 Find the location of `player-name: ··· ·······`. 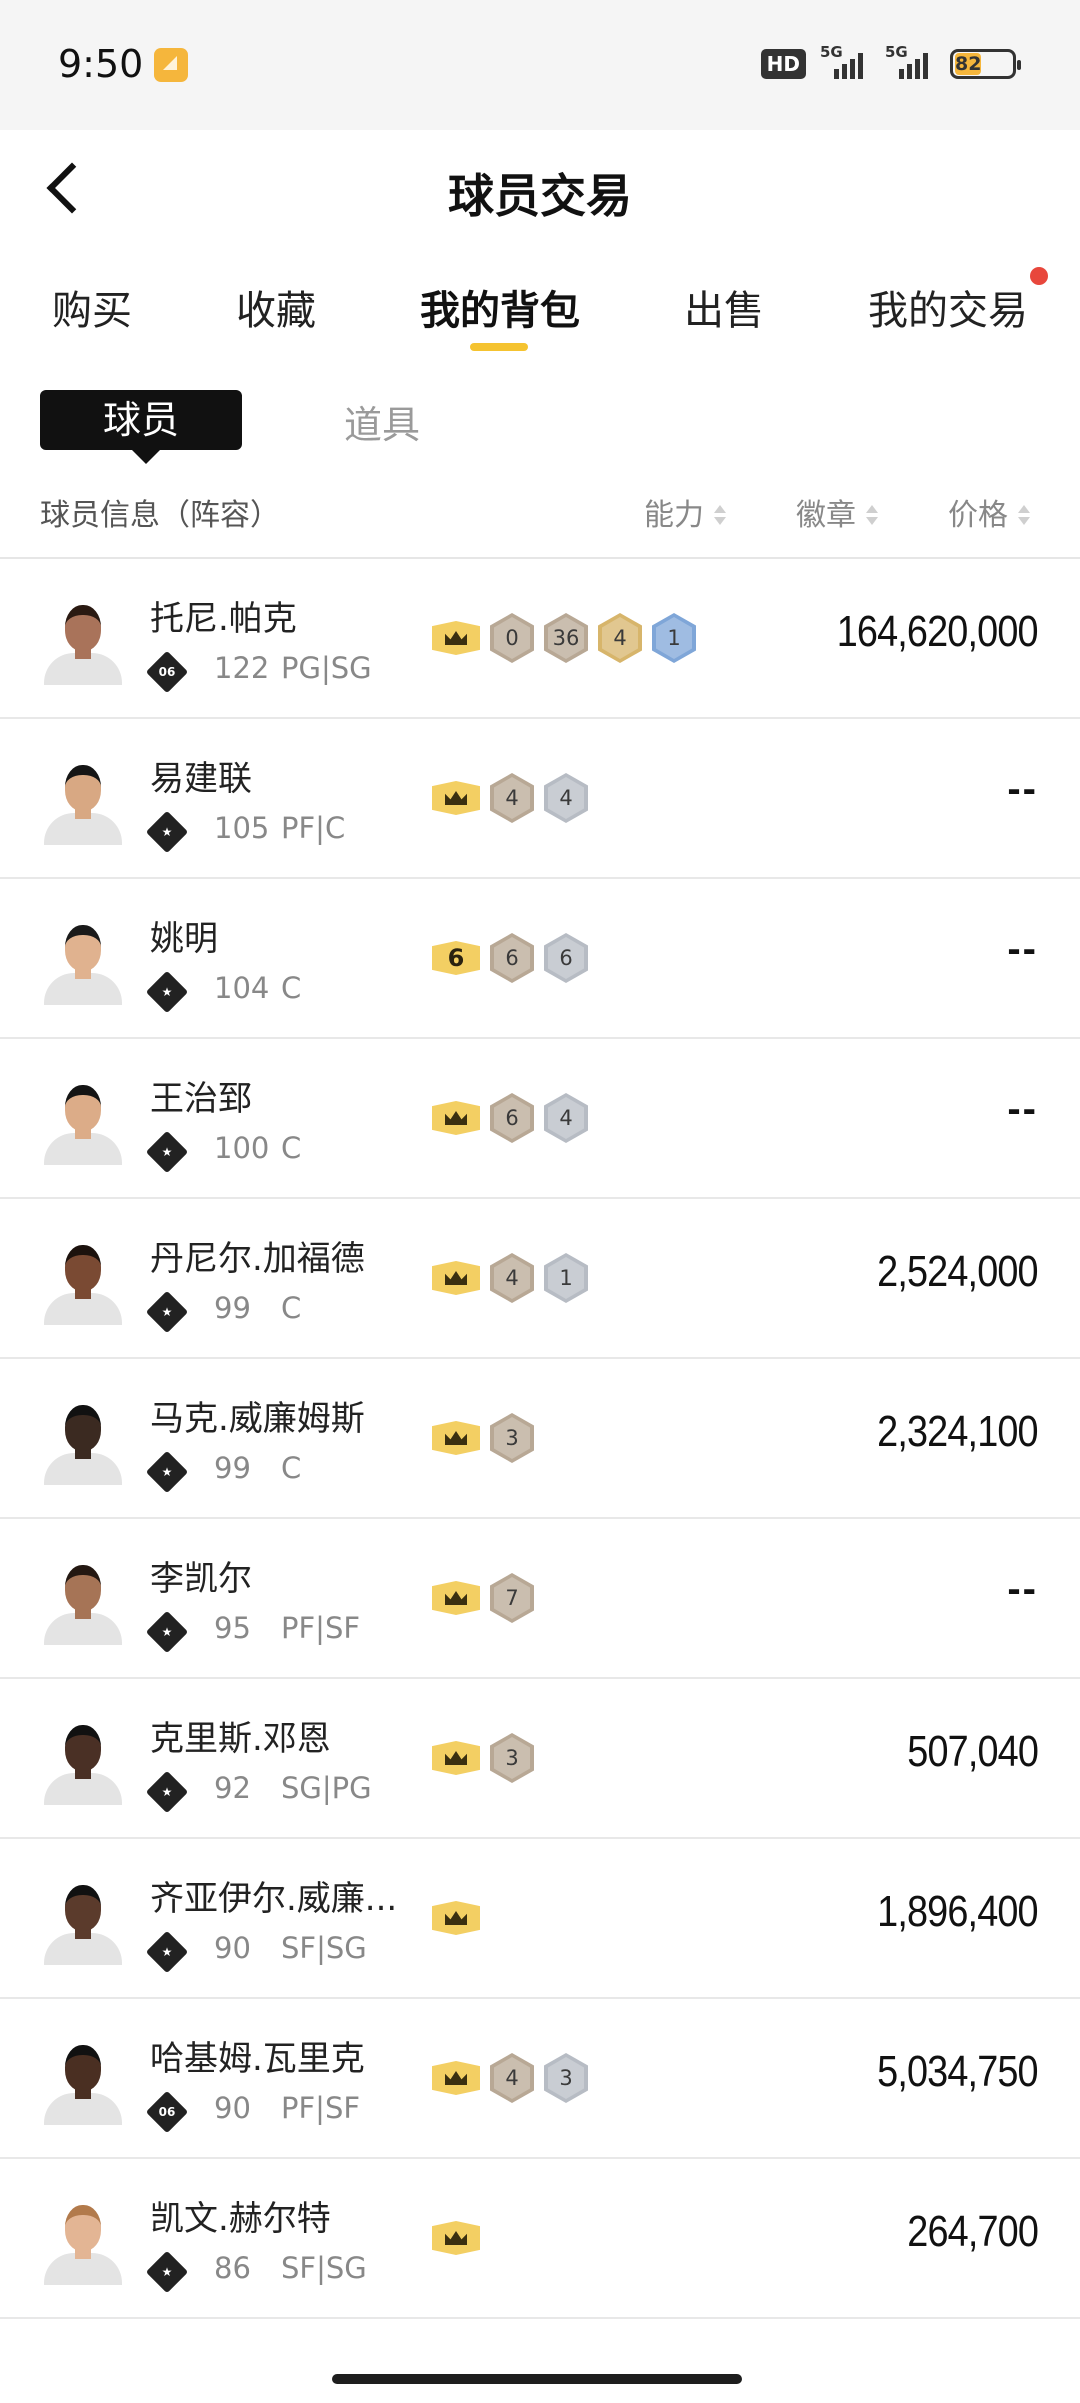

player-name: ··· ······· is located at coordinates (209, 2351).